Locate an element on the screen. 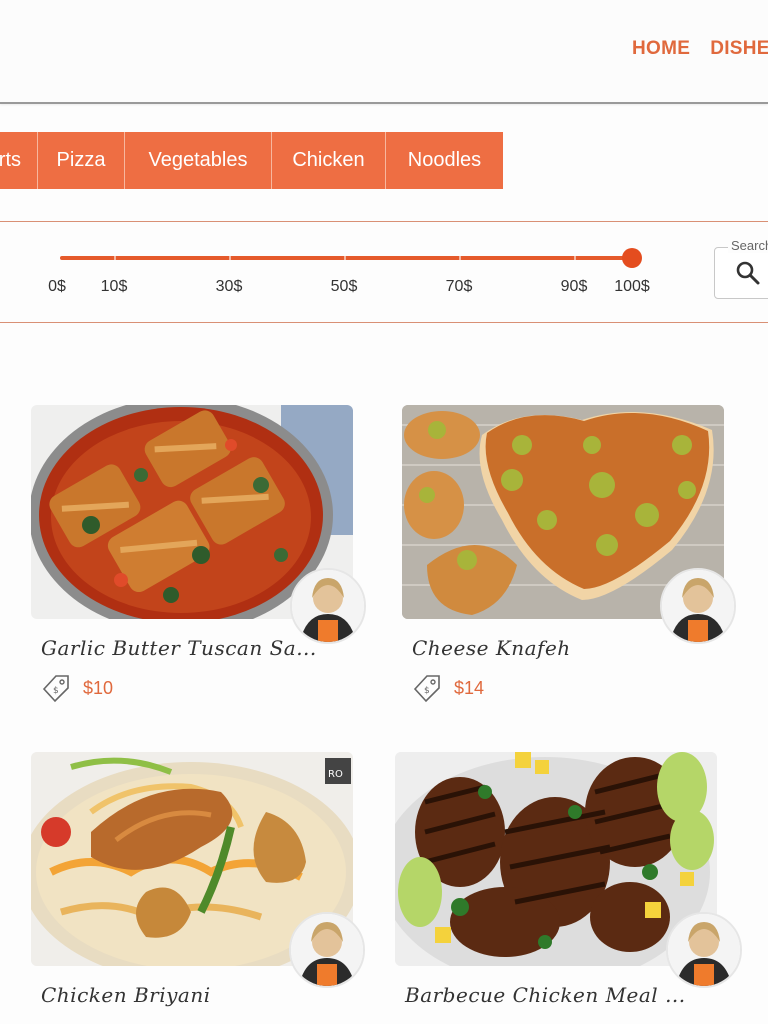 The image size is (768, 1024). main-nav: HOME DISHES is located at coordinates (700, 49).